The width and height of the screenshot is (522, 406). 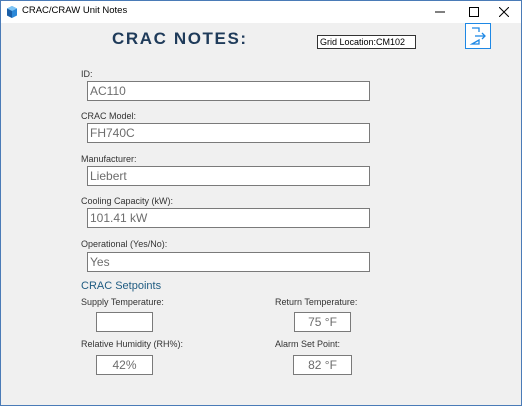 What do you see at coordinates (87, 74) in the screenshot?
I see `id-label: ID:` at bounding box center [87, 74].